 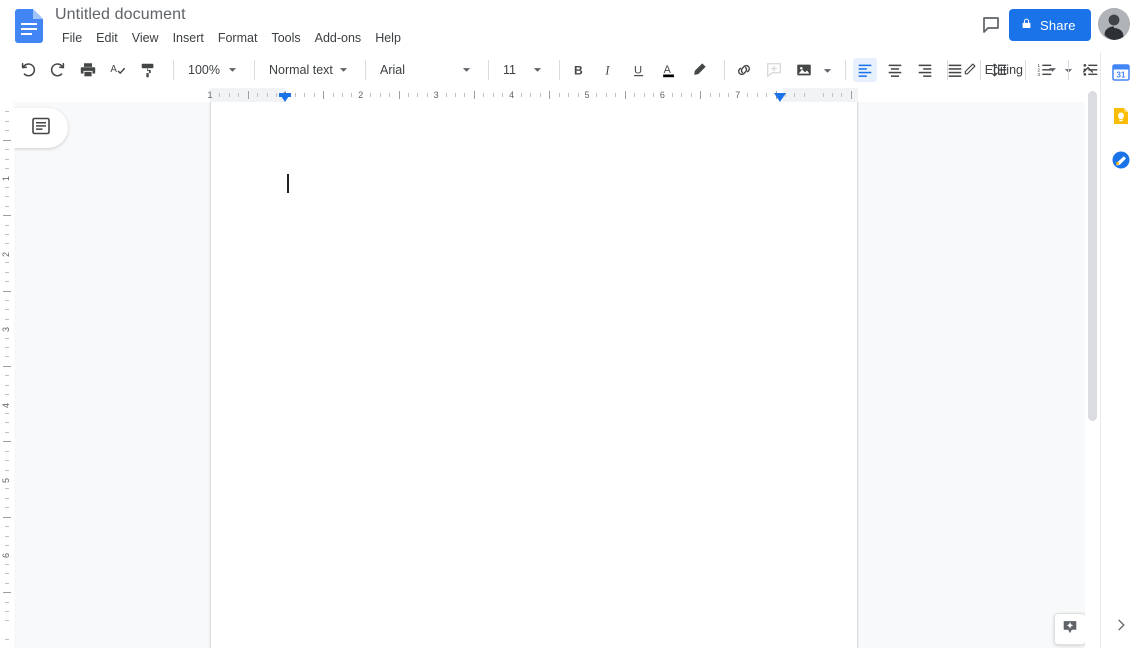 I want to click on align-center-icon, so click(x=895, y=70).